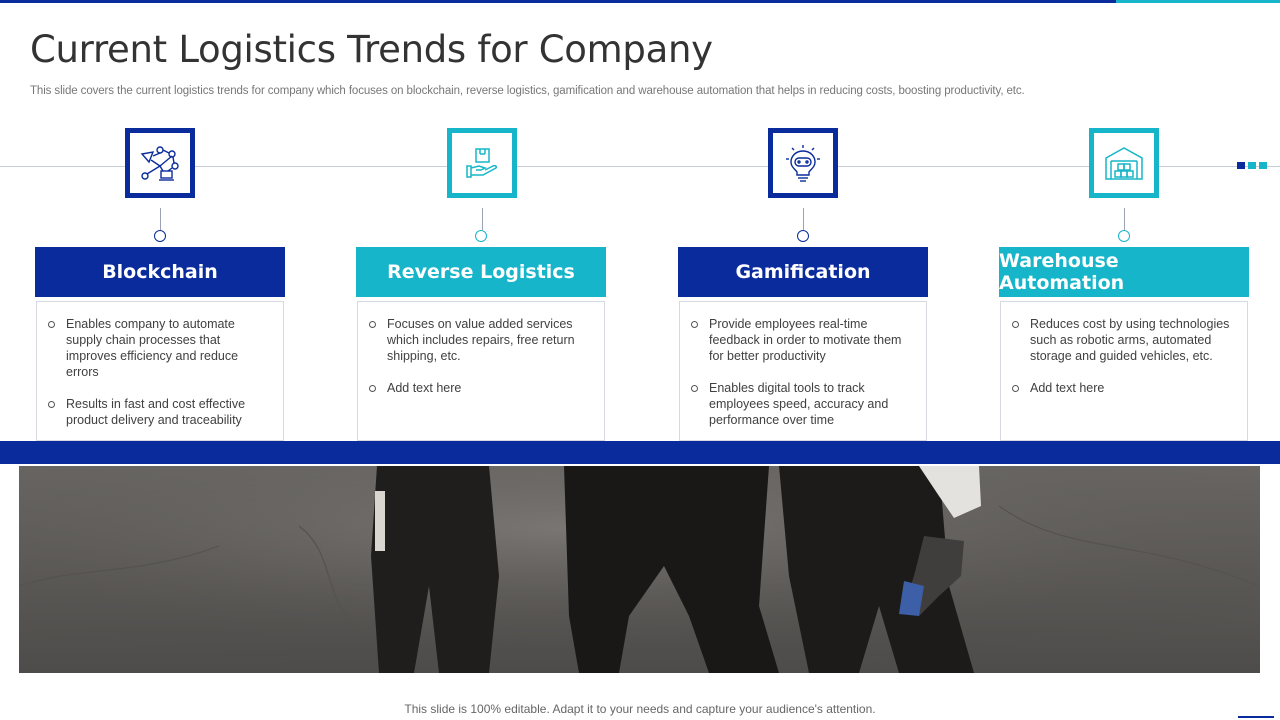  What do you see at coordinates (482, 163) in the screenshot?
I see `hand-package-icon` at bounding box center [482, 163].